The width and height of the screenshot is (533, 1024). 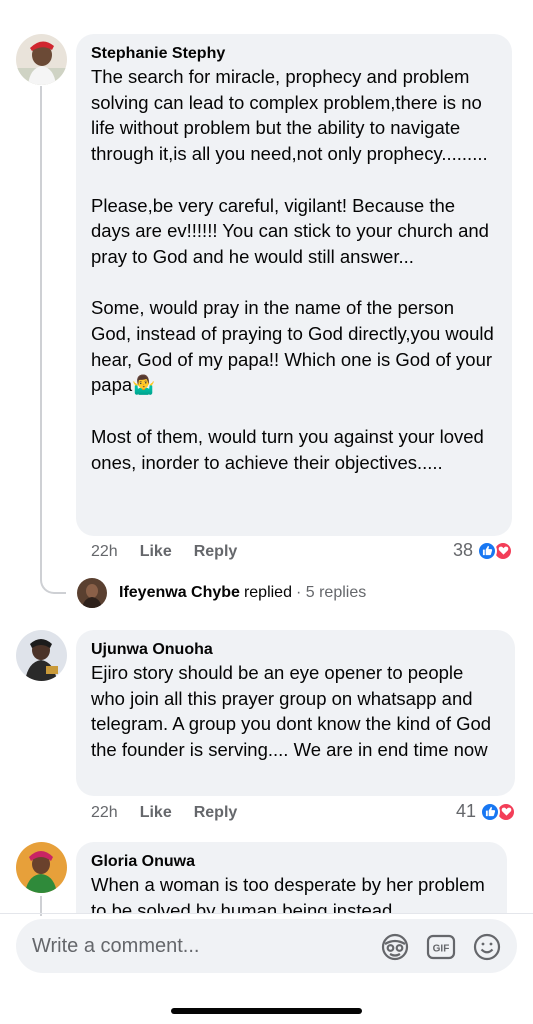 I want to click on reaction-count: 38, so click(x=463, y=550).